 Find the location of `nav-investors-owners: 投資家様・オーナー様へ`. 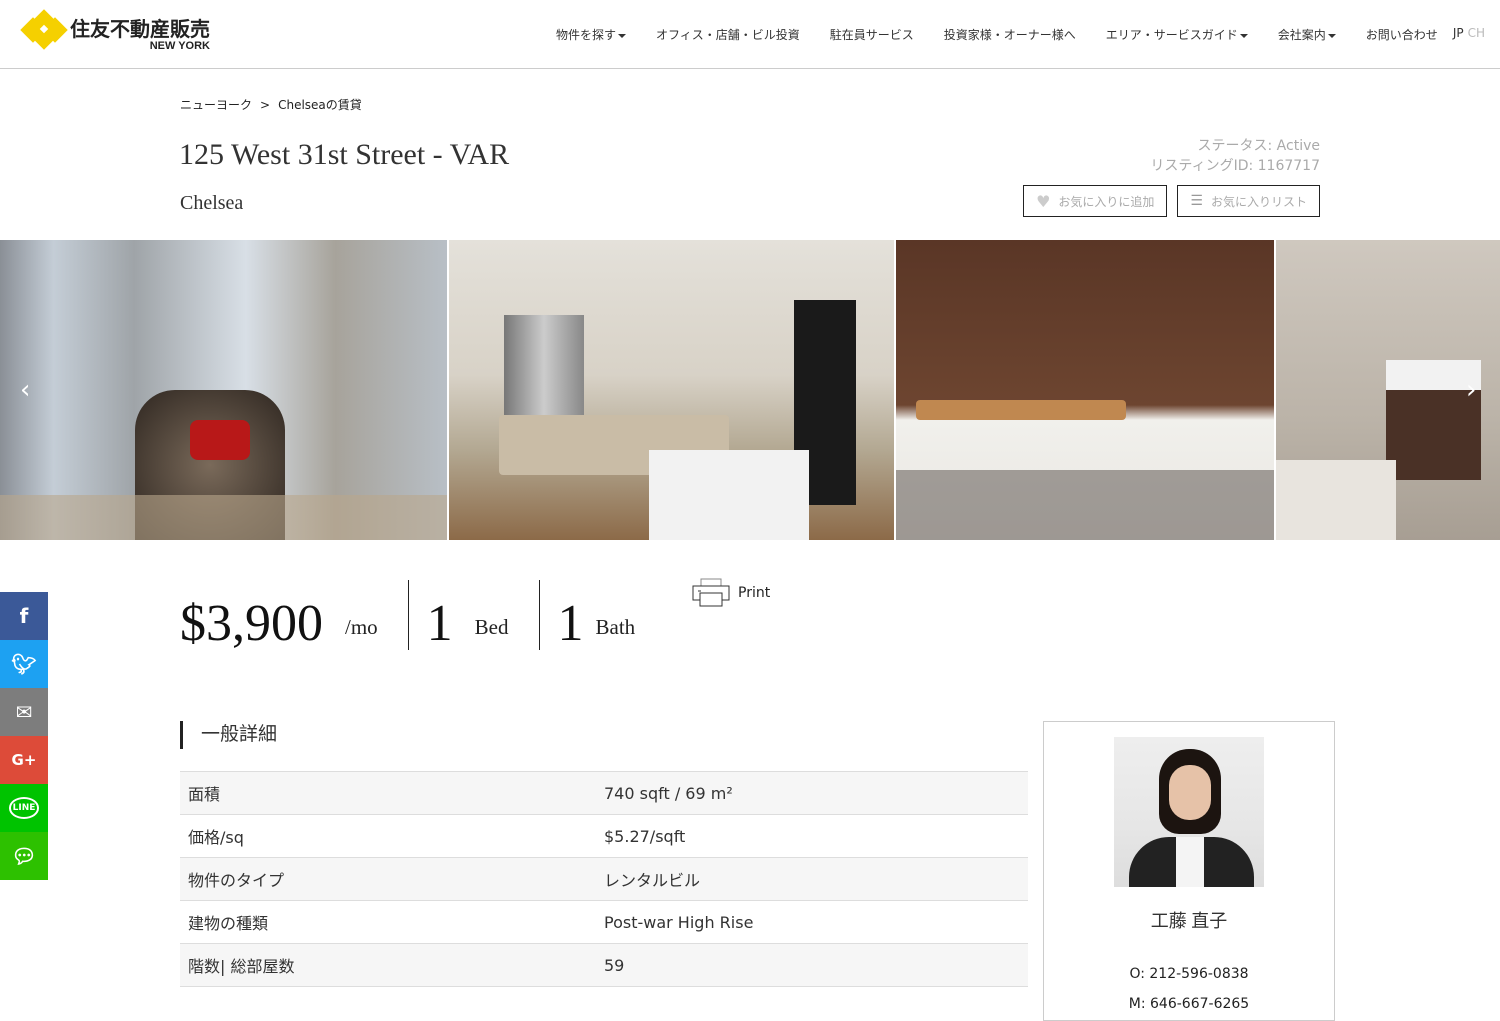

nav-investors-owners: 投資家様・オーナー様へ is located at coordinates (1010, 34).